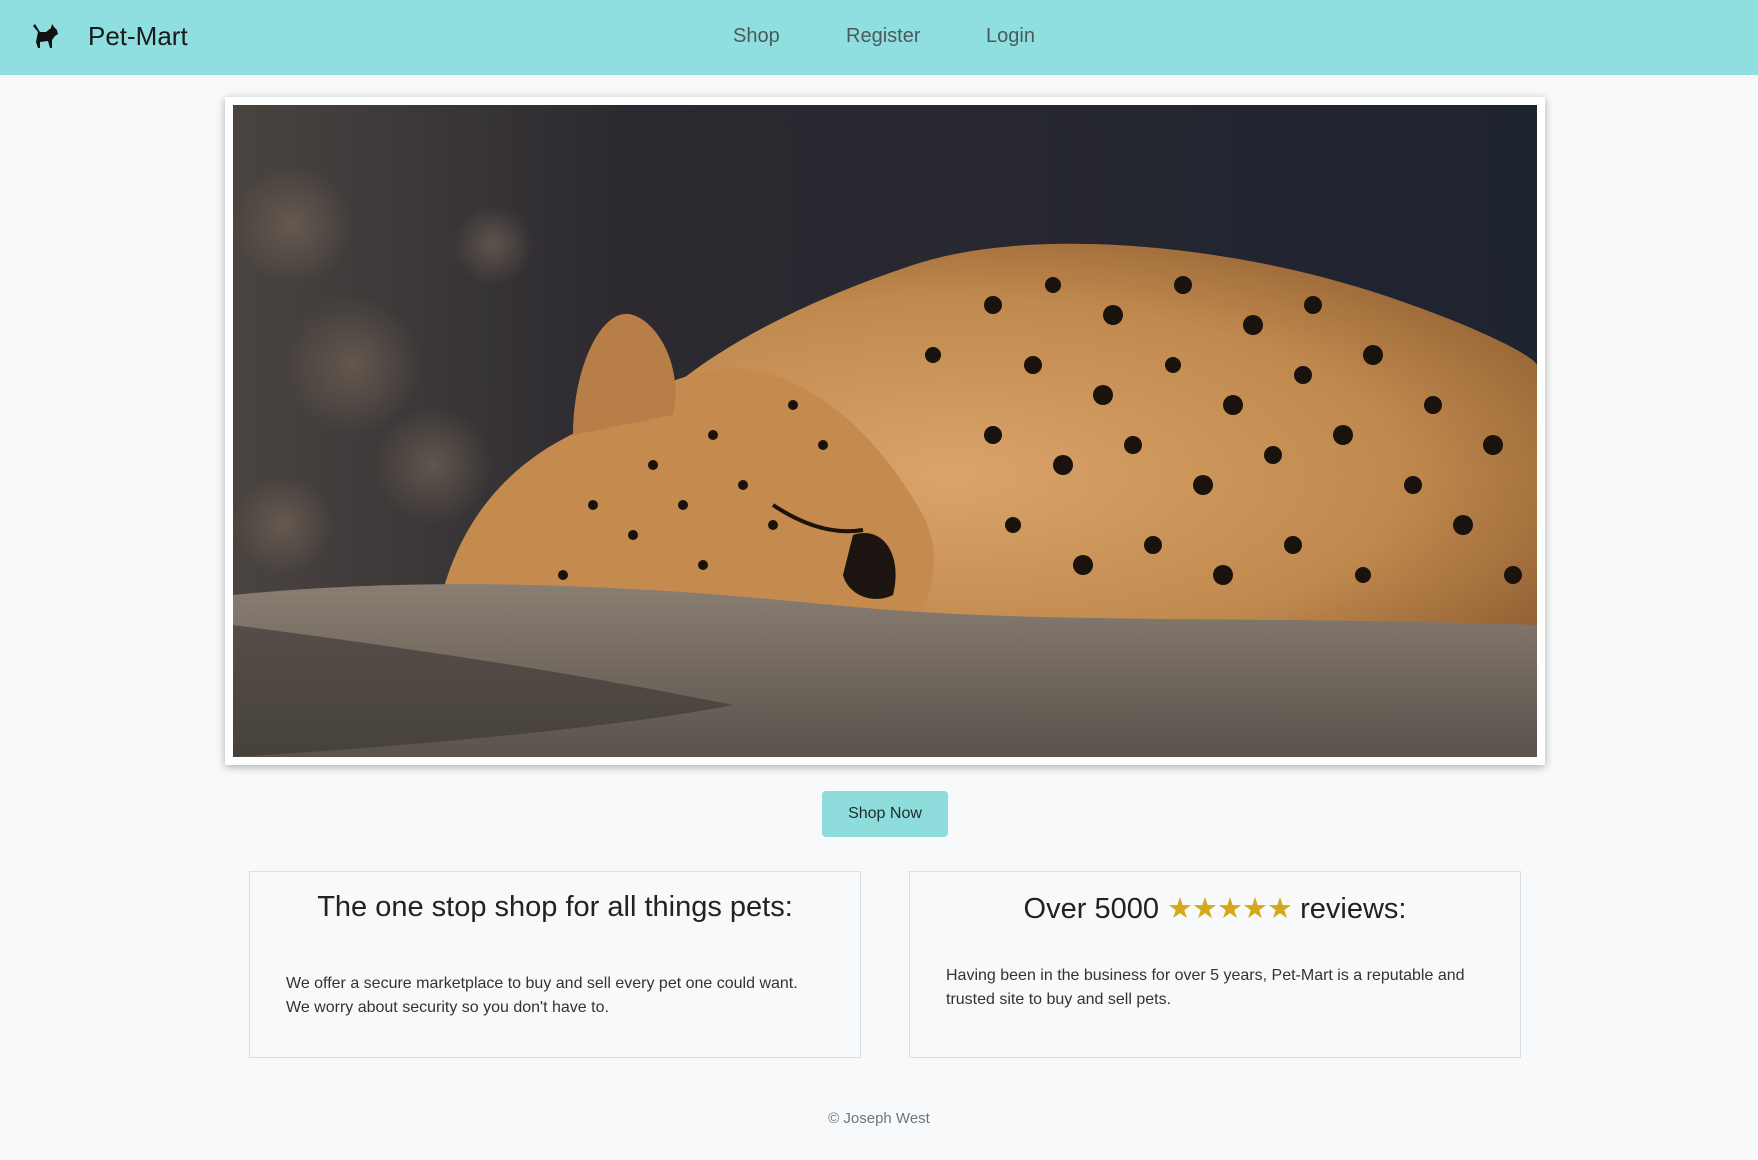  I want to click on footer-copyright: © Joseph West, so click(879, 1118).